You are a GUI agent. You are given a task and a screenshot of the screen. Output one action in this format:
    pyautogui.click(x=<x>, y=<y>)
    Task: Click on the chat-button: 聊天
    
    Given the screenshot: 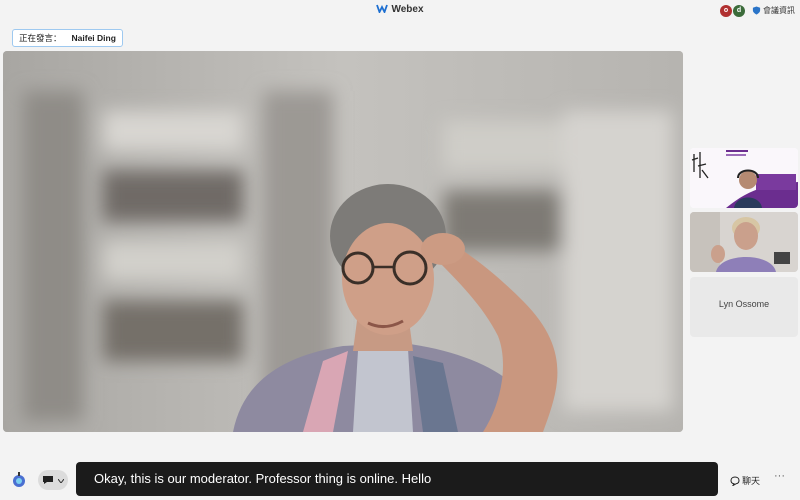 What is the action you would take?
    pyautogui.click(x=745, y=480)
    